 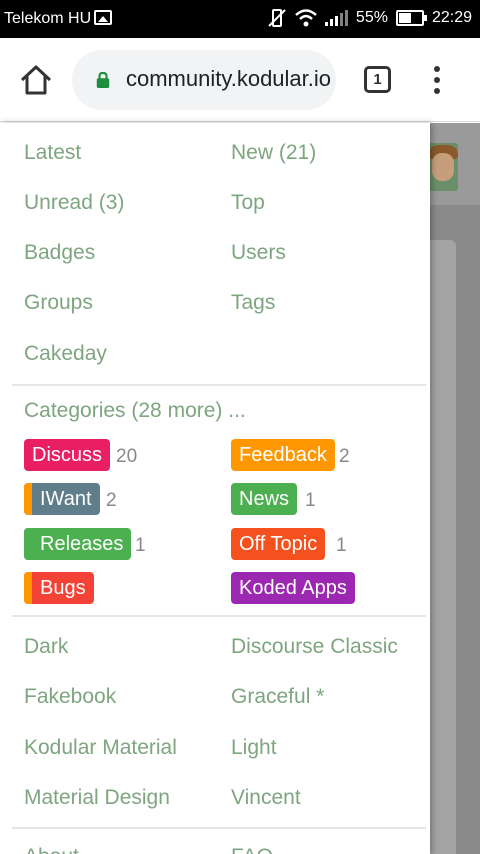 I want to click on theme-link-fakebook: Fakebook, so click(x=70, y=697).